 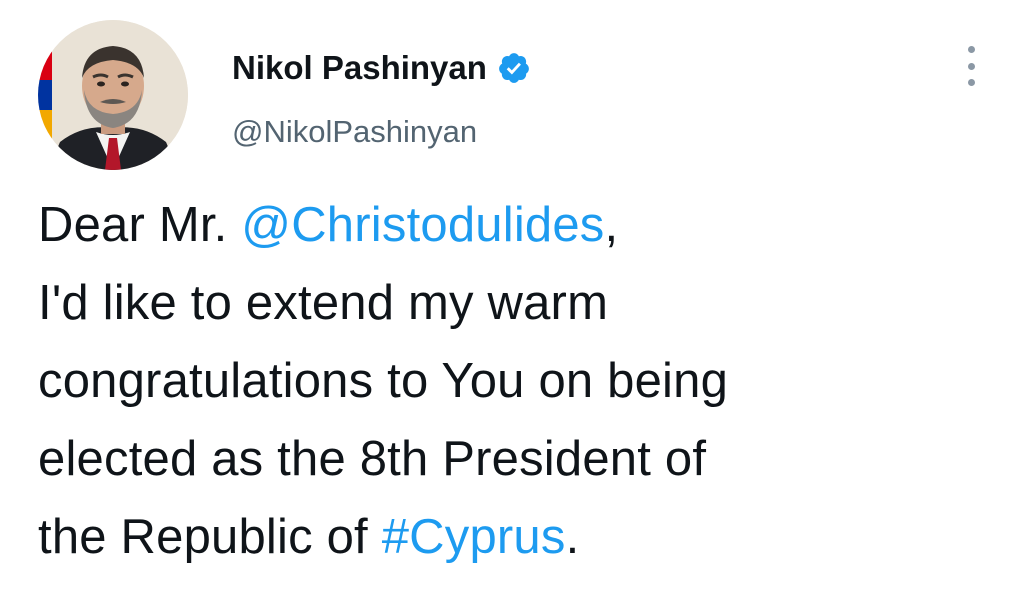 I want to click on tweet-line-3: congratulations to You on being, so click(x=383, y=381).